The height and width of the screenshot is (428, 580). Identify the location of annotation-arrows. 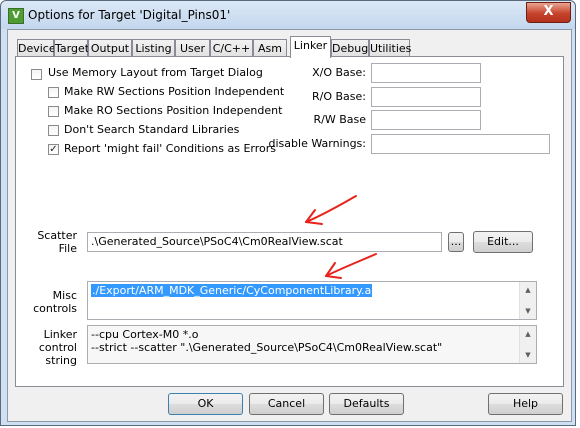
(341, 237).